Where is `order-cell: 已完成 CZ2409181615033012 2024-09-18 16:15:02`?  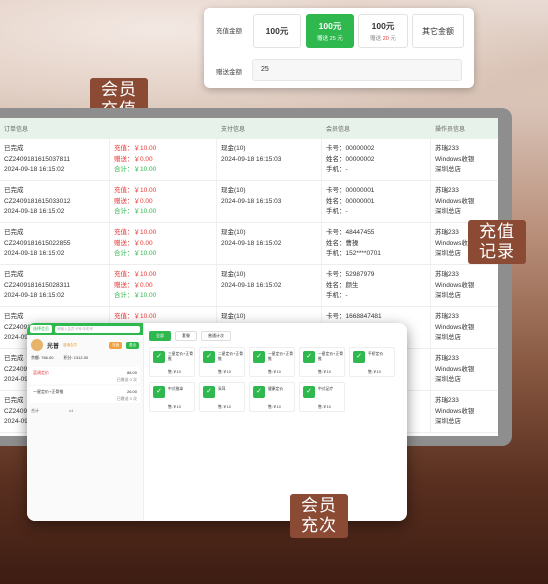
order-cell: 已完成 CZ2409181615033012 2024-09-18 16:15:02 is located at coordinates (55, 201).